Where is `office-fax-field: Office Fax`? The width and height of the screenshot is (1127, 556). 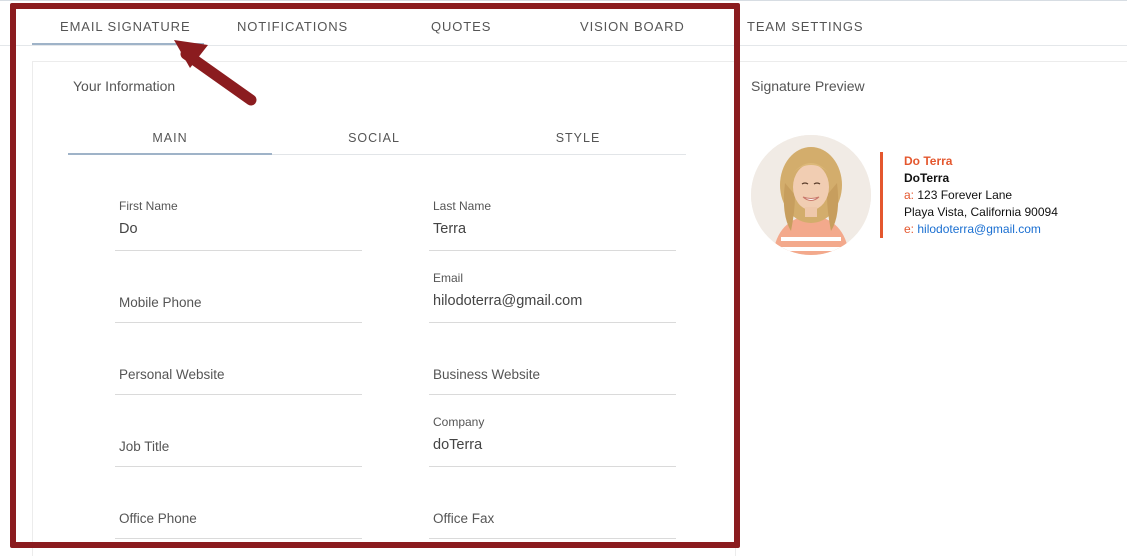 office-fax-field: Office Fax is located at coordinates (552, 513).